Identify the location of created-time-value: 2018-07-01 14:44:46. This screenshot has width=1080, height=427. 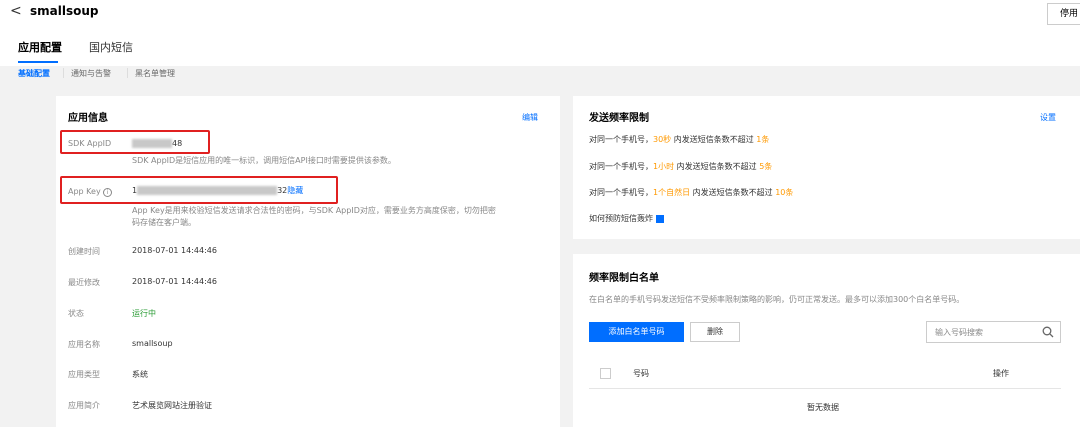
(174, 250).